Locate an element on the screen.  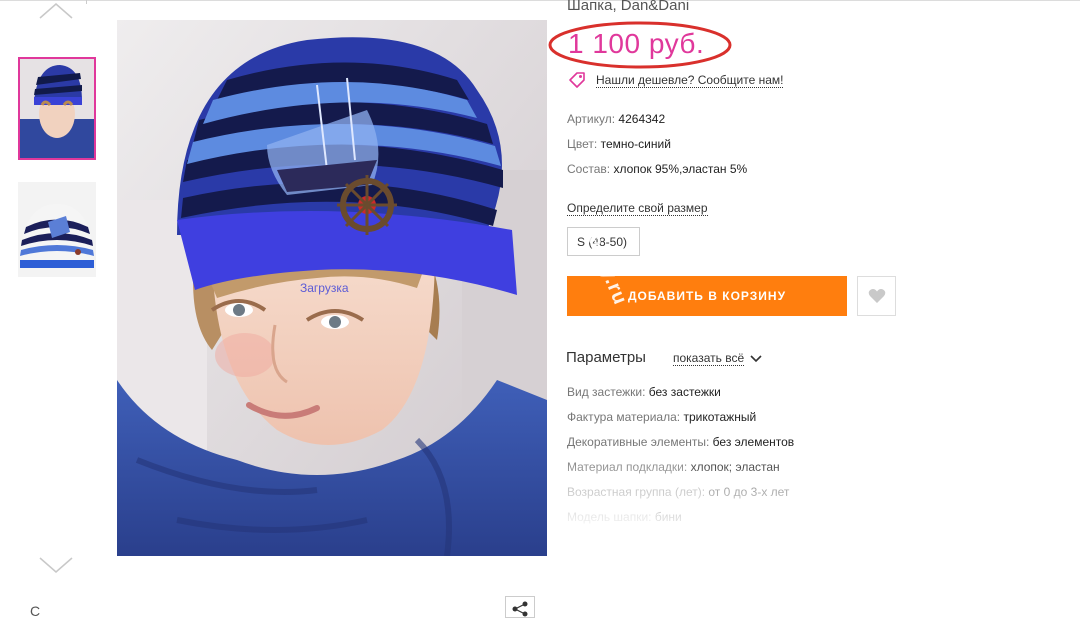
bottom-partial-text: С is located at coordinates (35, 611).